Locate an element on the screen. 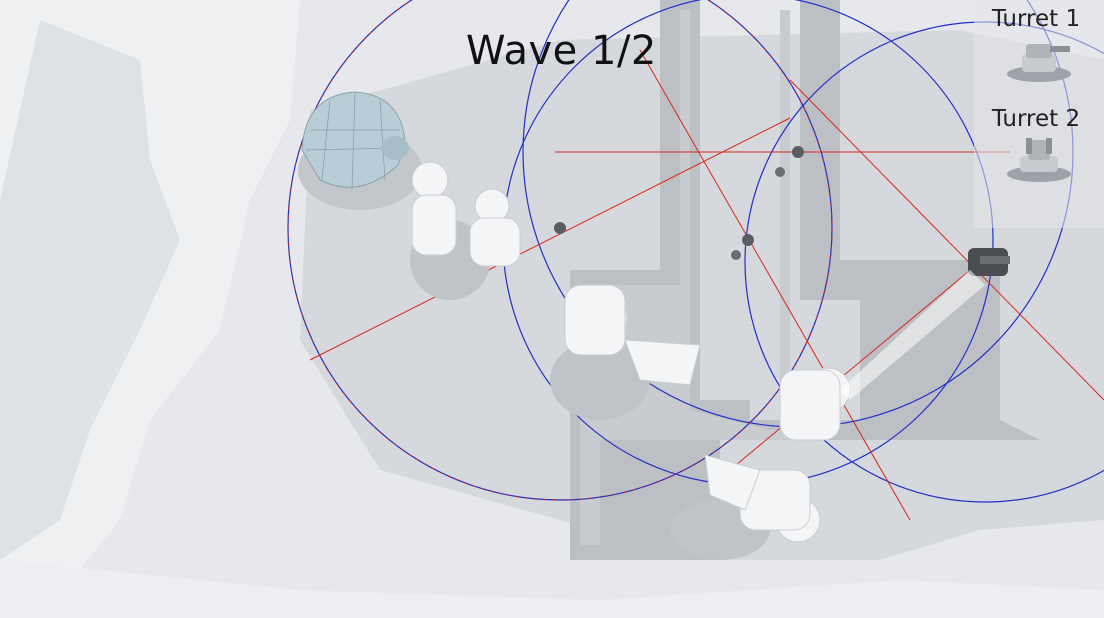  enemy-head is located at coordinates (430, 180).